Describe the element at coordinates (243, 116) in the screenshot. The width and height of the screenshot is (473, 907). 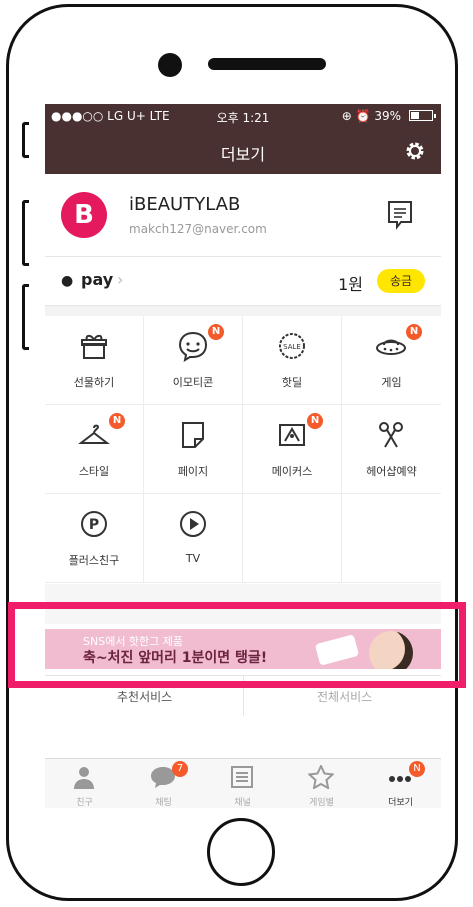
I see `status-bar: ●●●○○ LG U+ LTE 오후 1:21 ⊕ ⏰ 39%` at that location.